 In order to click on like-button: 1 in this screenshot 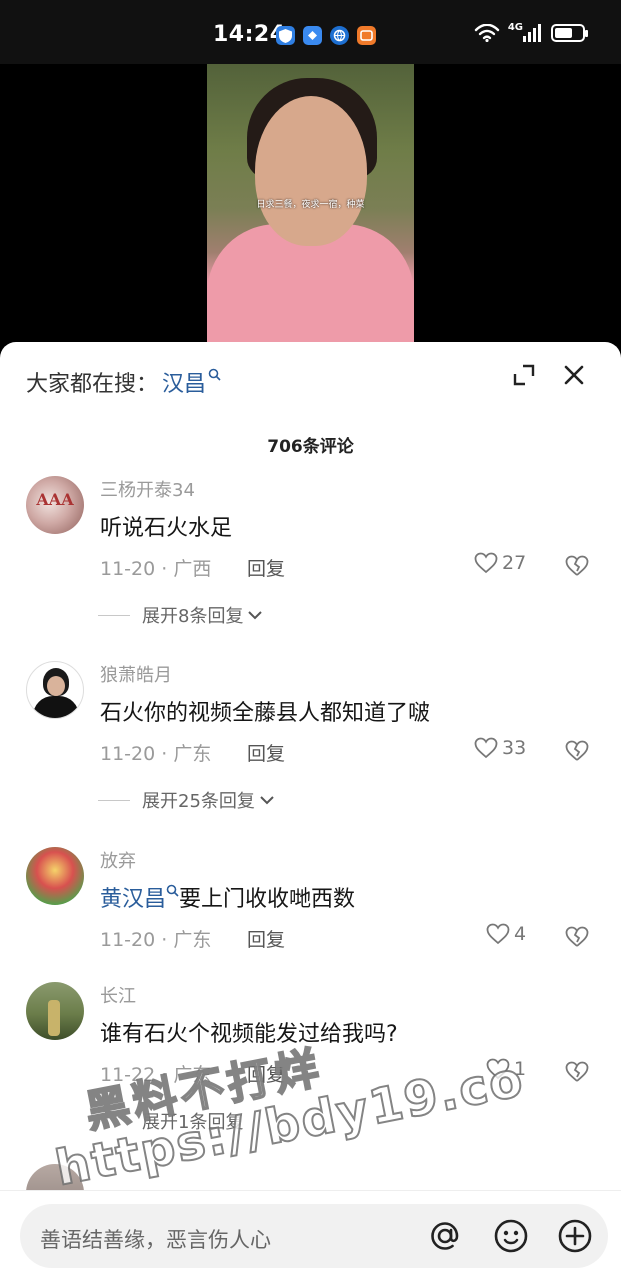, I will do `click(506, 1069)`.